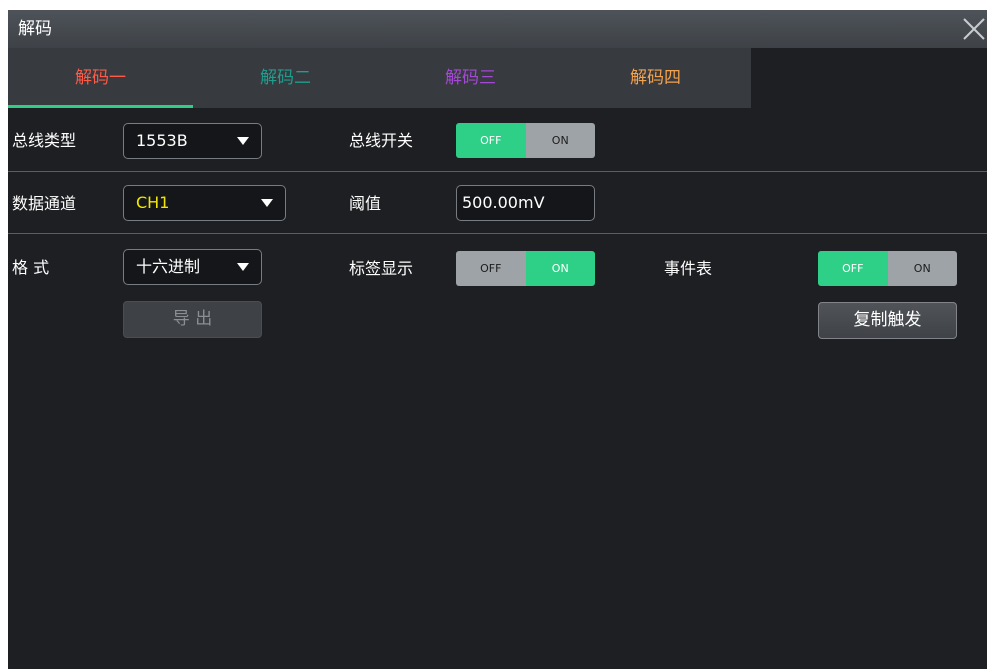 This screenshot has height=669, width=987. I want to click on data-channel-value: CH1, so click(153, 202).